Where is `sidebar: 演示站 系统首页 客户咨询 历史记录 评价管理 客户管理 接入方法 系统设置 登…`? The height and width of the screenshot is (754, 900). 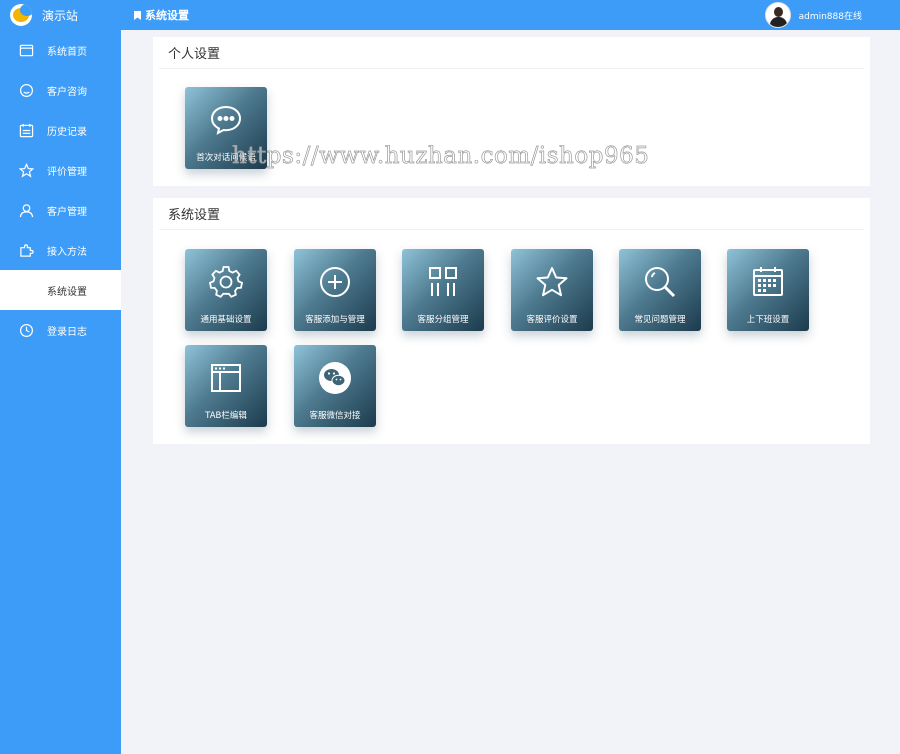
sidebar: 演示站 系统首页 客户咨询 历史记录 评价管理 客户管理 接入方法 系统设置 登… is located at coordinates (60, 377).